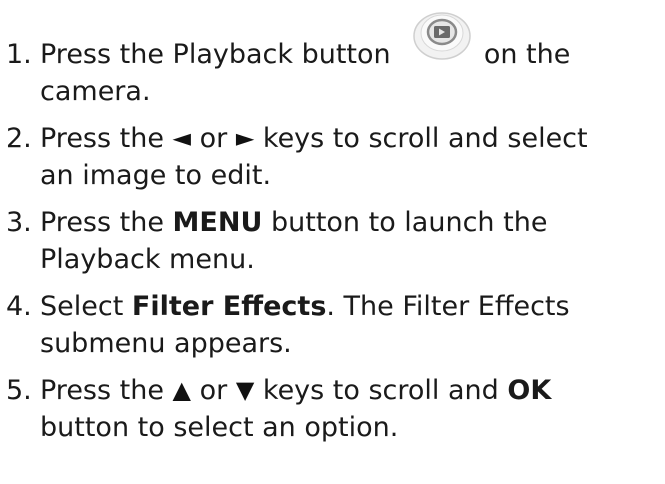 This screenshot has width=665, height=484. What do you see at coordinates (215, 54) in the screenshot?
I see `step-text: Press the Playback button` at bounding box center [215, 54].